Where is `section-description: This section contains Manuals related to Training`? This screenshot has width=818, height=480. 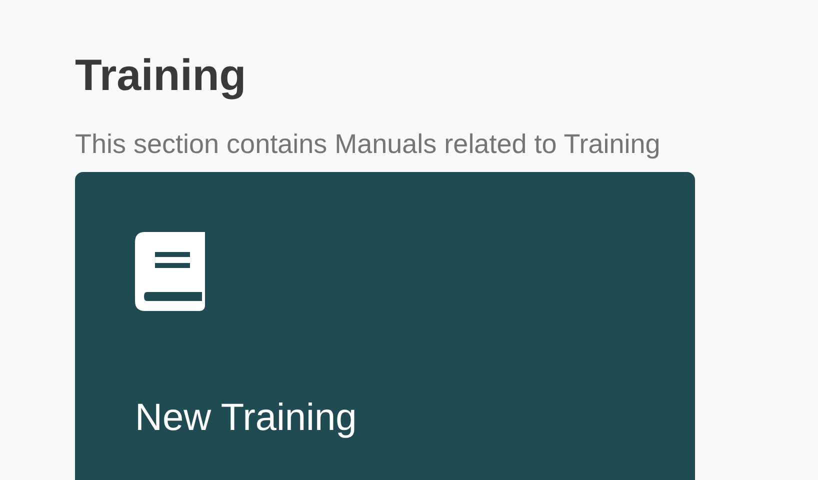 section-description: This section contains Manuals related to Training is located at coordinates (368, 144).